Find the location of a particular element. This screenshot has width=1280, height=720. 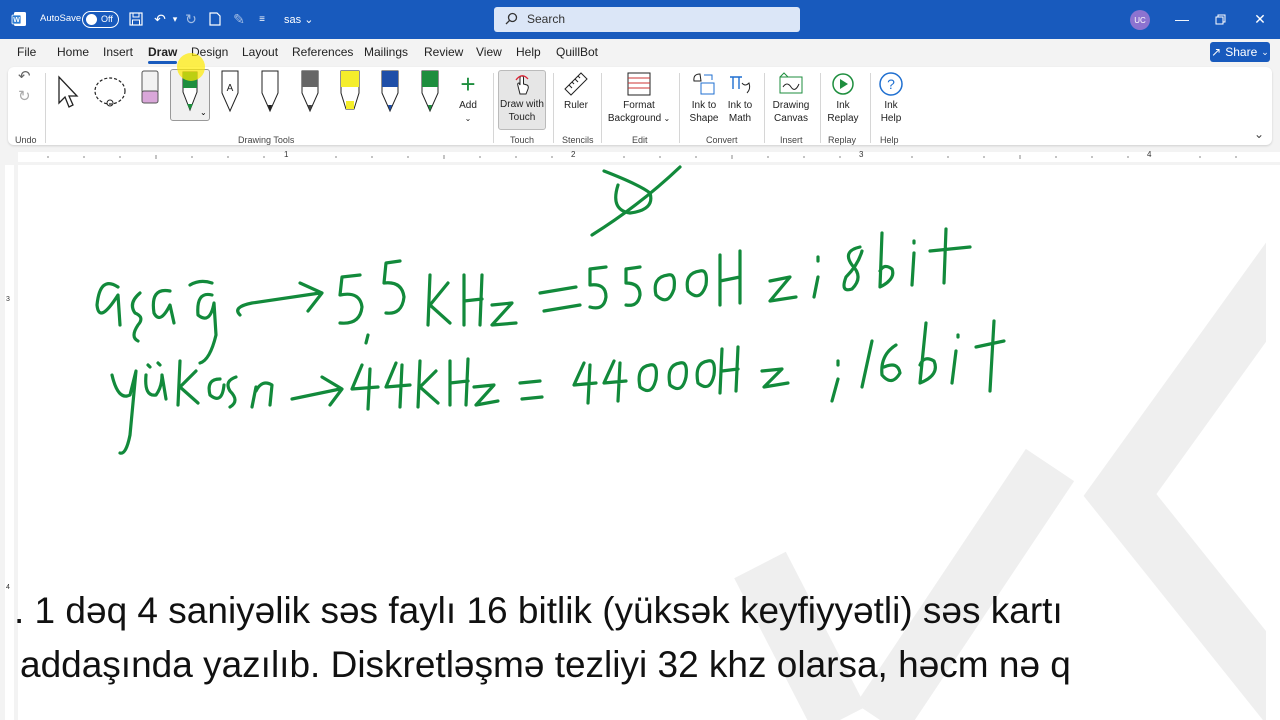

select-arrow-icon is located at coordinates (66, 92).